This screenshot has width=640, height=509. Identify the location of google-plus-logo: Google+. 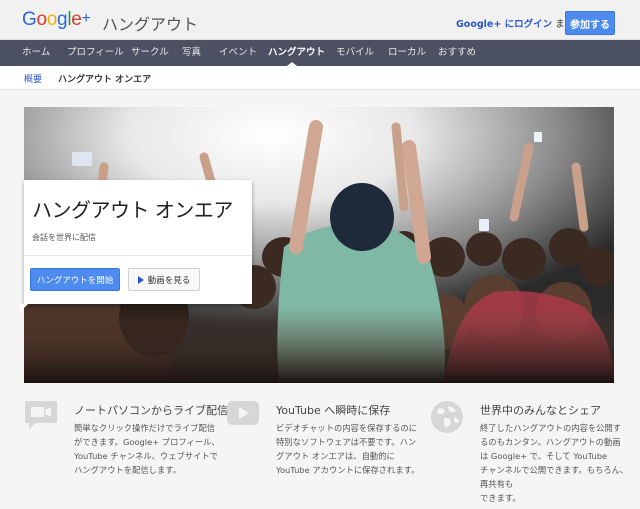
(56, 20).